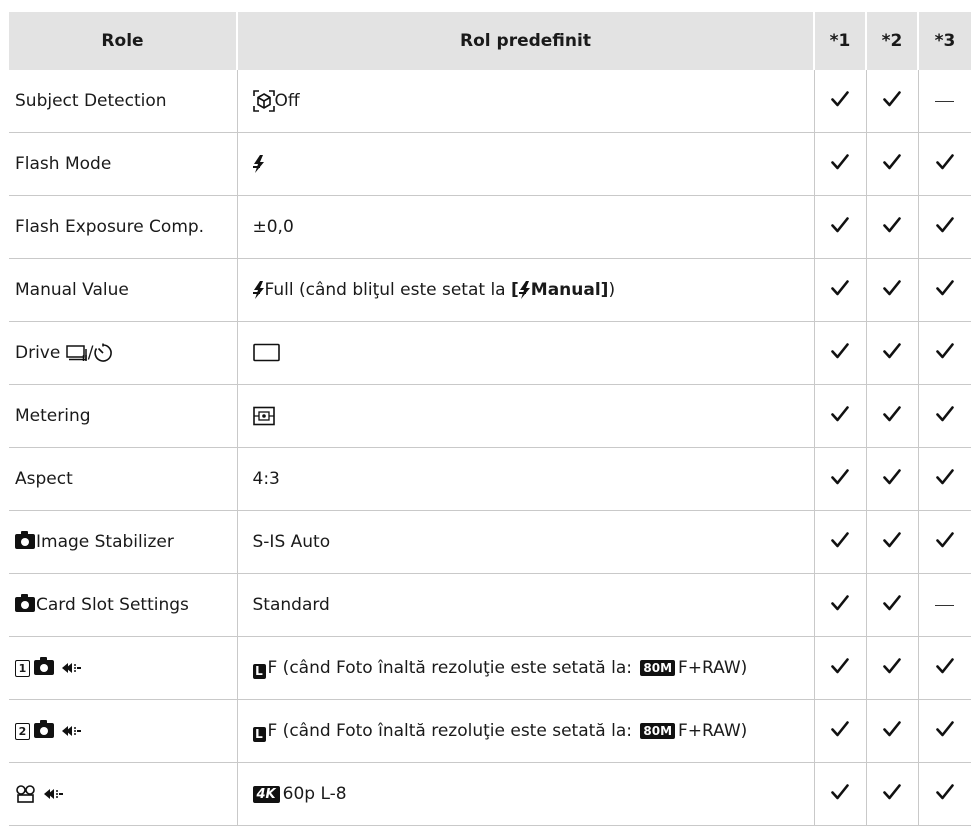  What do you see at coordinates (525, 479) in the screenshot?
I see `default-cell: 4:3` at bounding box center [525, 479].